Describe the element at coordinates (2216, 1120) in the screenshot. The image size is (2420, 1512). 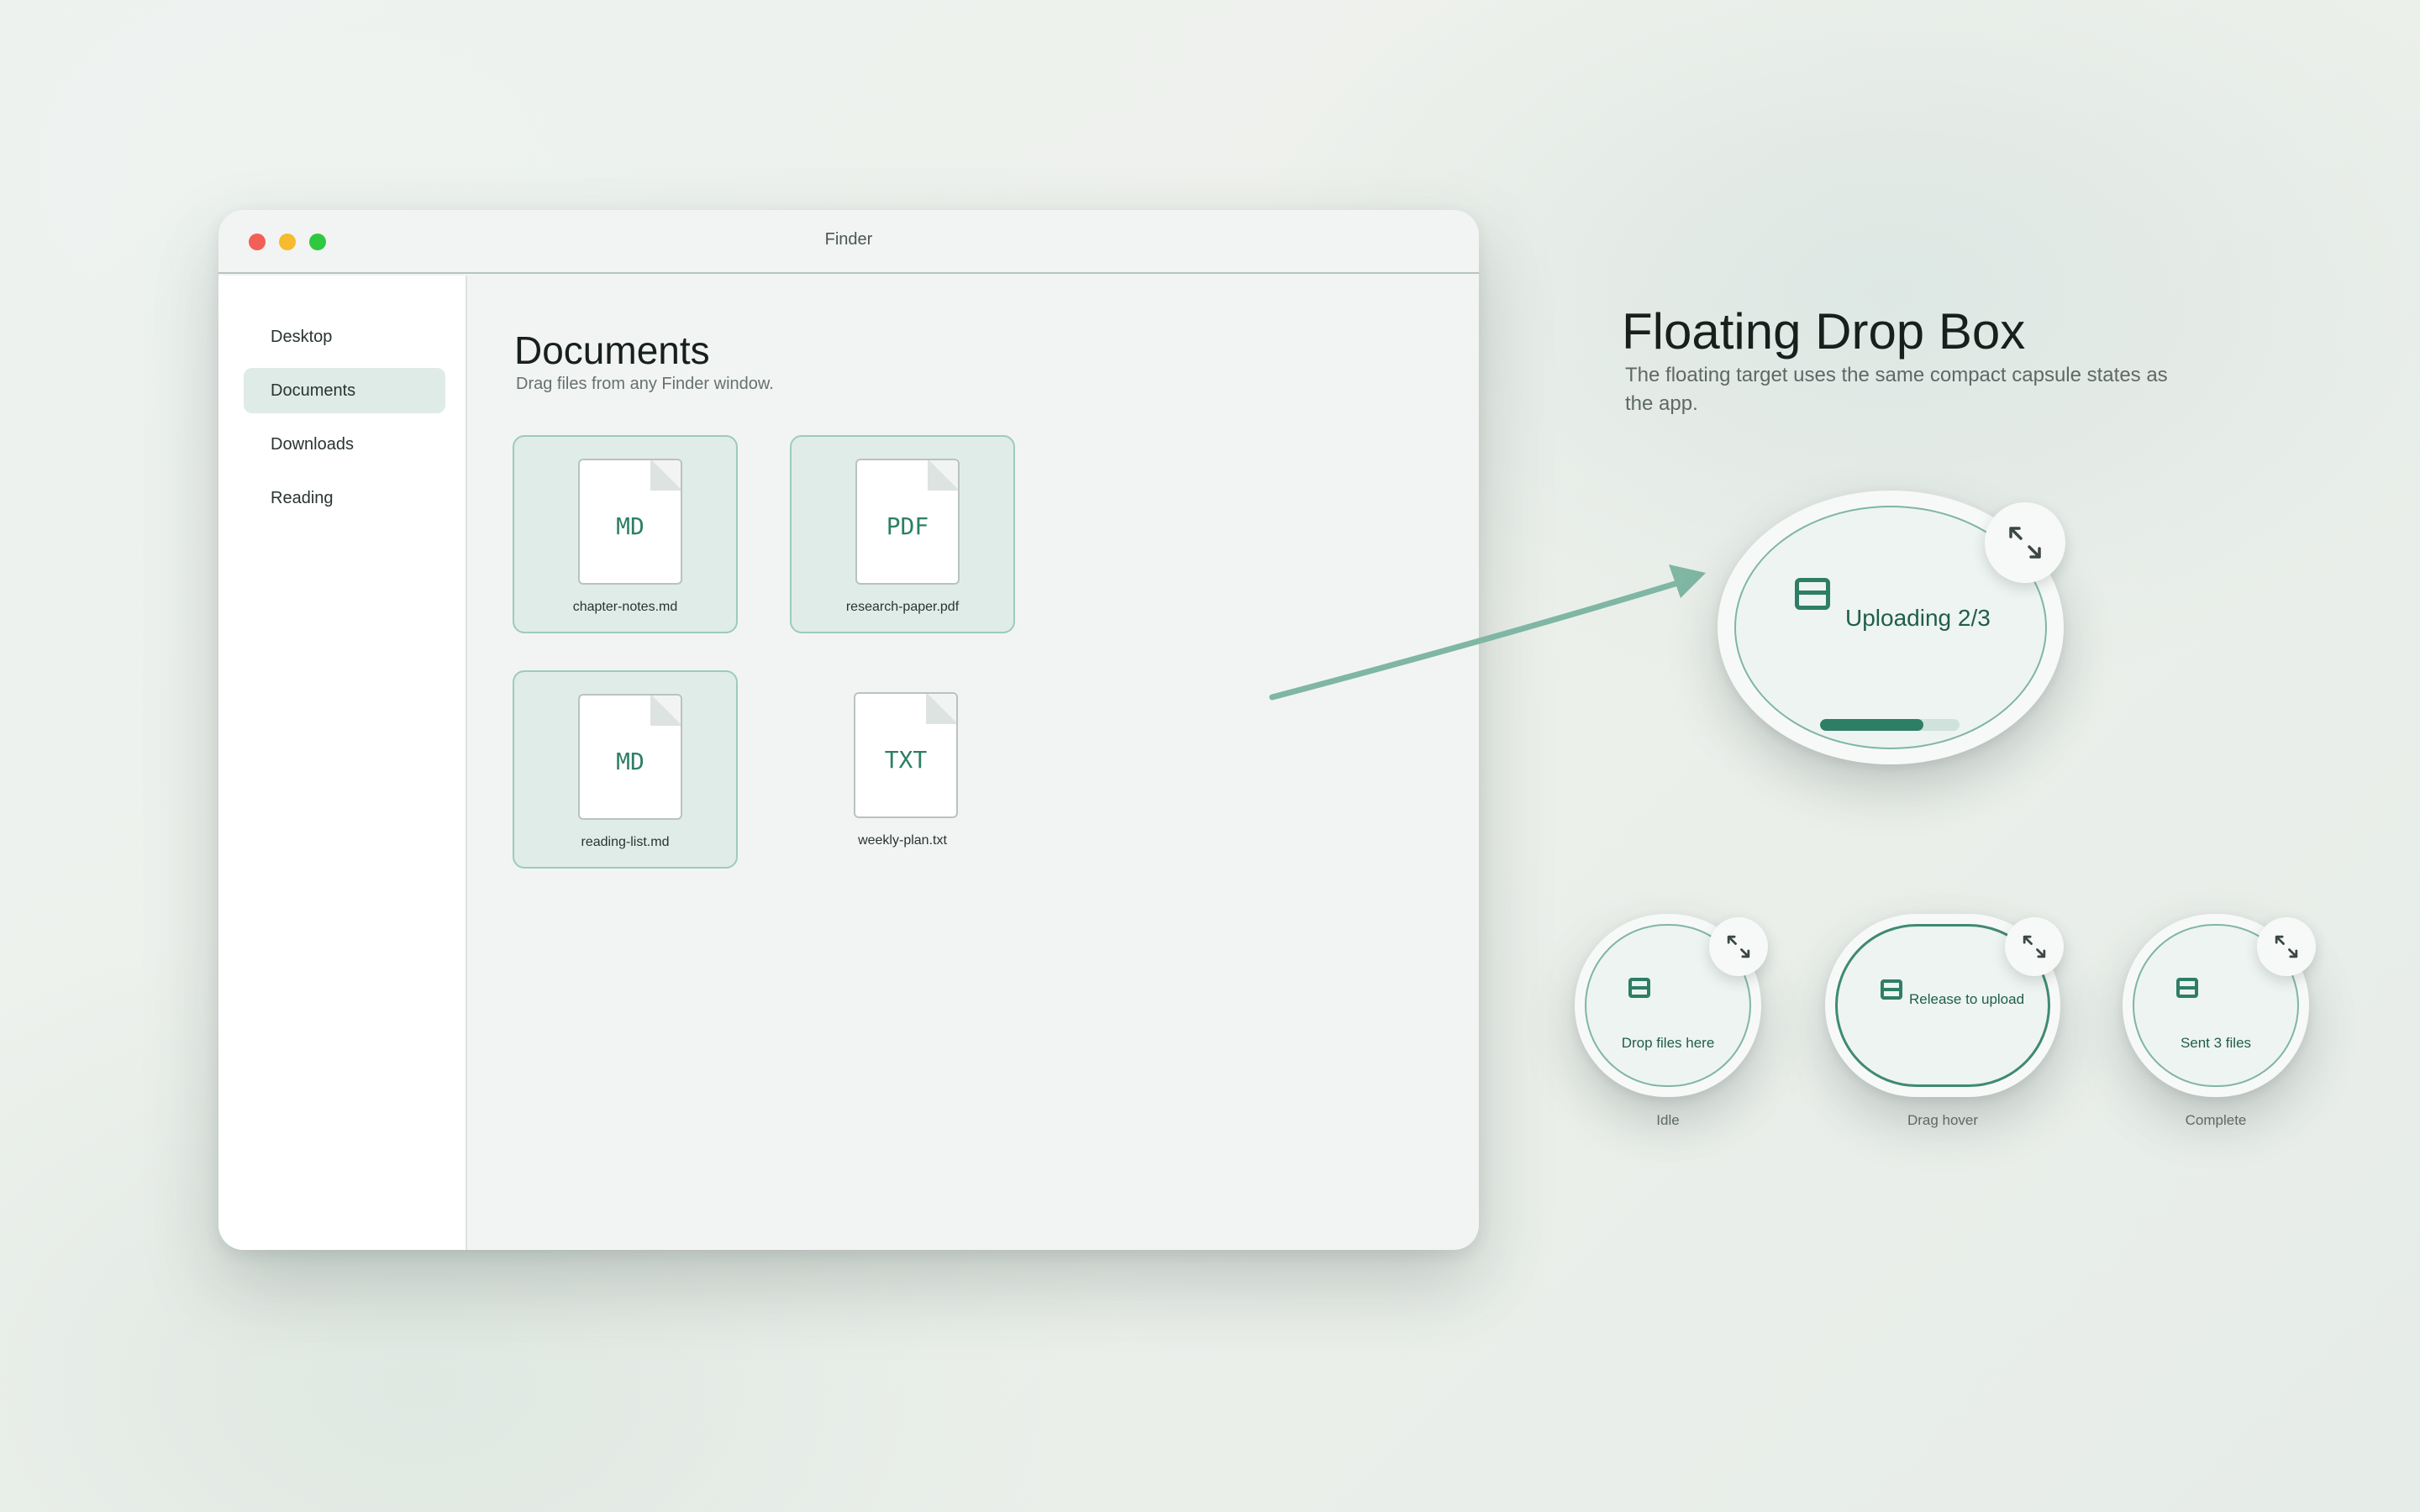
I see `state-caption: Complete` at that location.